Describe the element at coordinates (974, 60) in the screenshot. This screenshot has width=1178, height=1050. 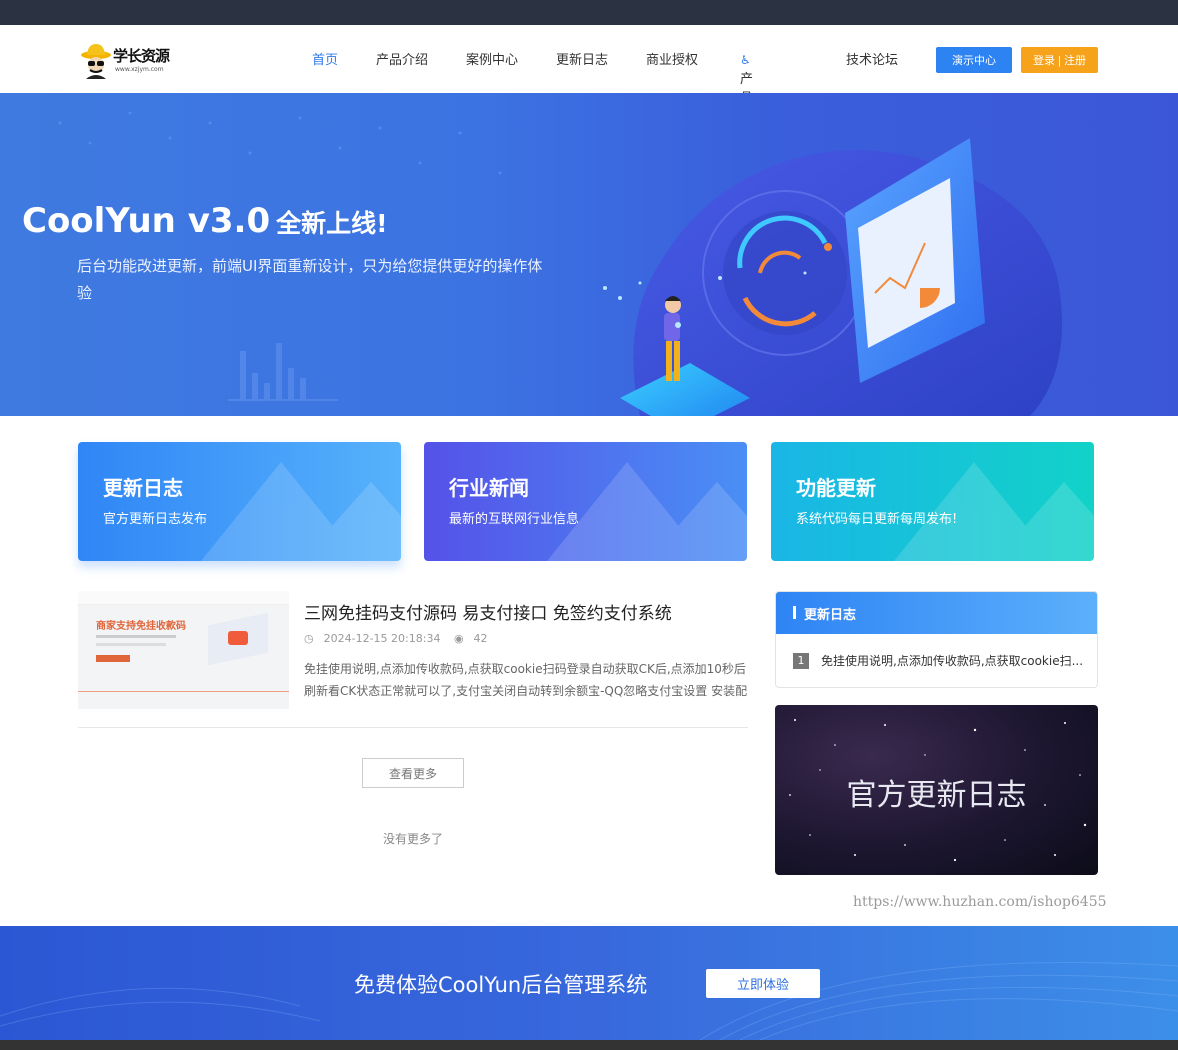
I see `demo-center-button: 演示中心` at that location.